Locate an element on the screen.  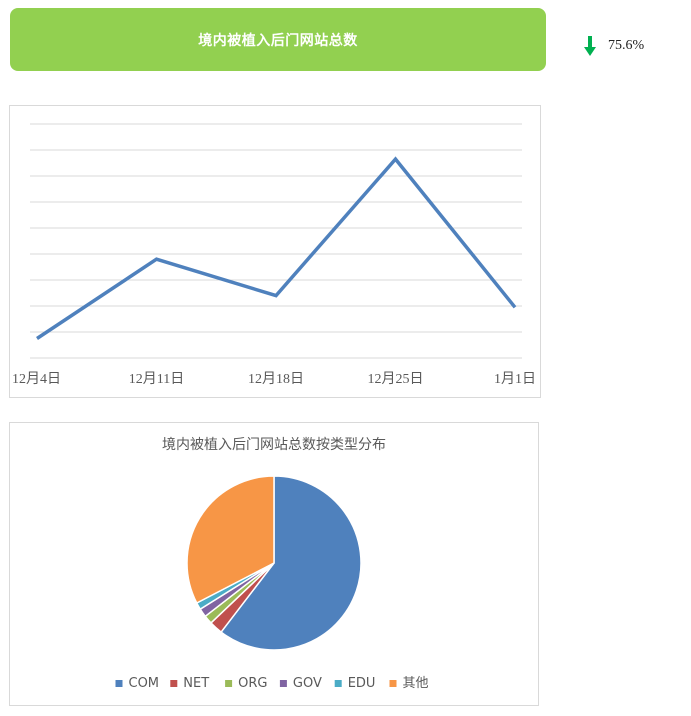
x-tick-label: 12月18日 is located at coordinates (276, 379).